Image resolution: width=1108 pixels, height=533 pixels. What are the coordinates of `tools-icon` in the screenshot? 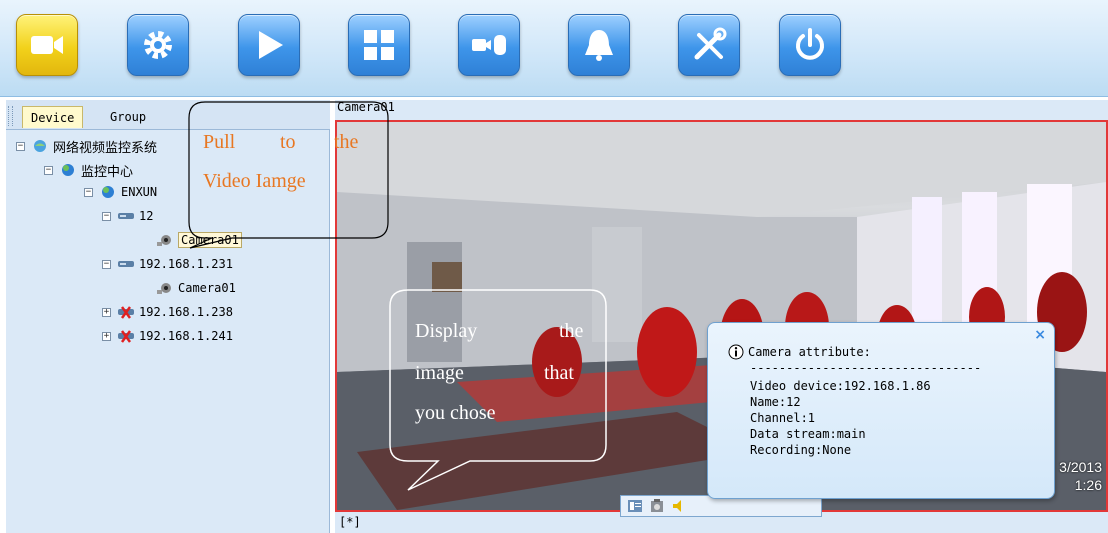 It's located at (710, 43).